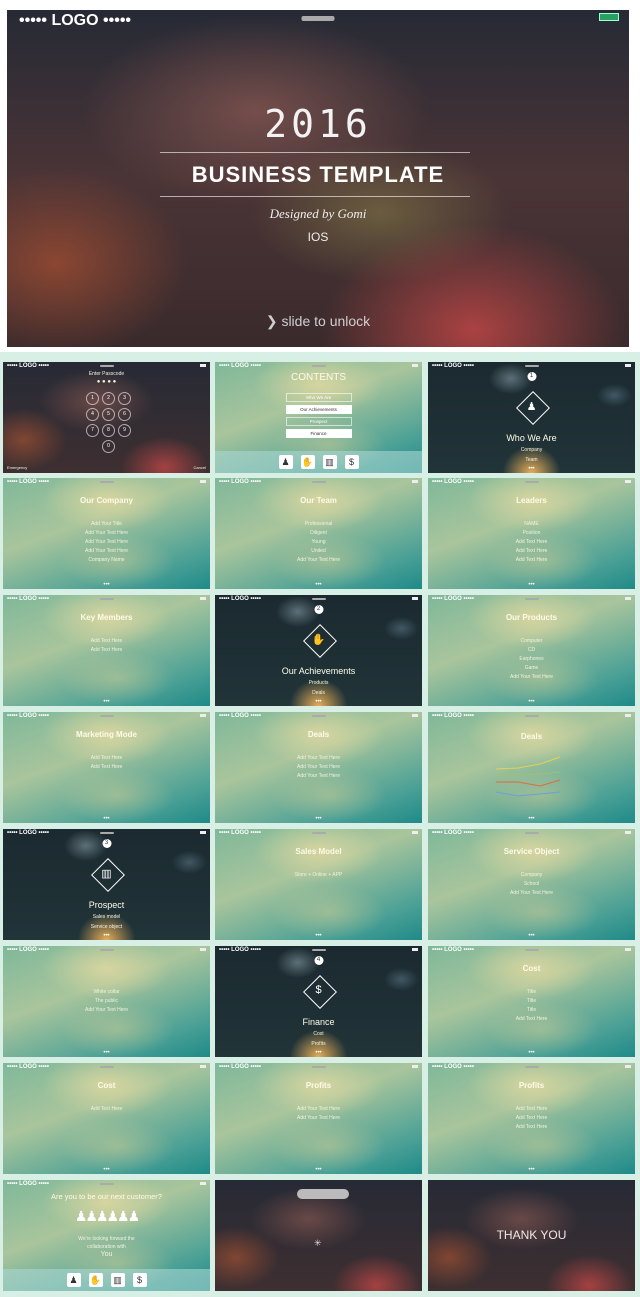 The height and width of the screenshot is (1297, 640). What do you see at coordinates (124, 414) in the screenshot?
I see `keypad-key: 6` at bounding box center [124, 414].